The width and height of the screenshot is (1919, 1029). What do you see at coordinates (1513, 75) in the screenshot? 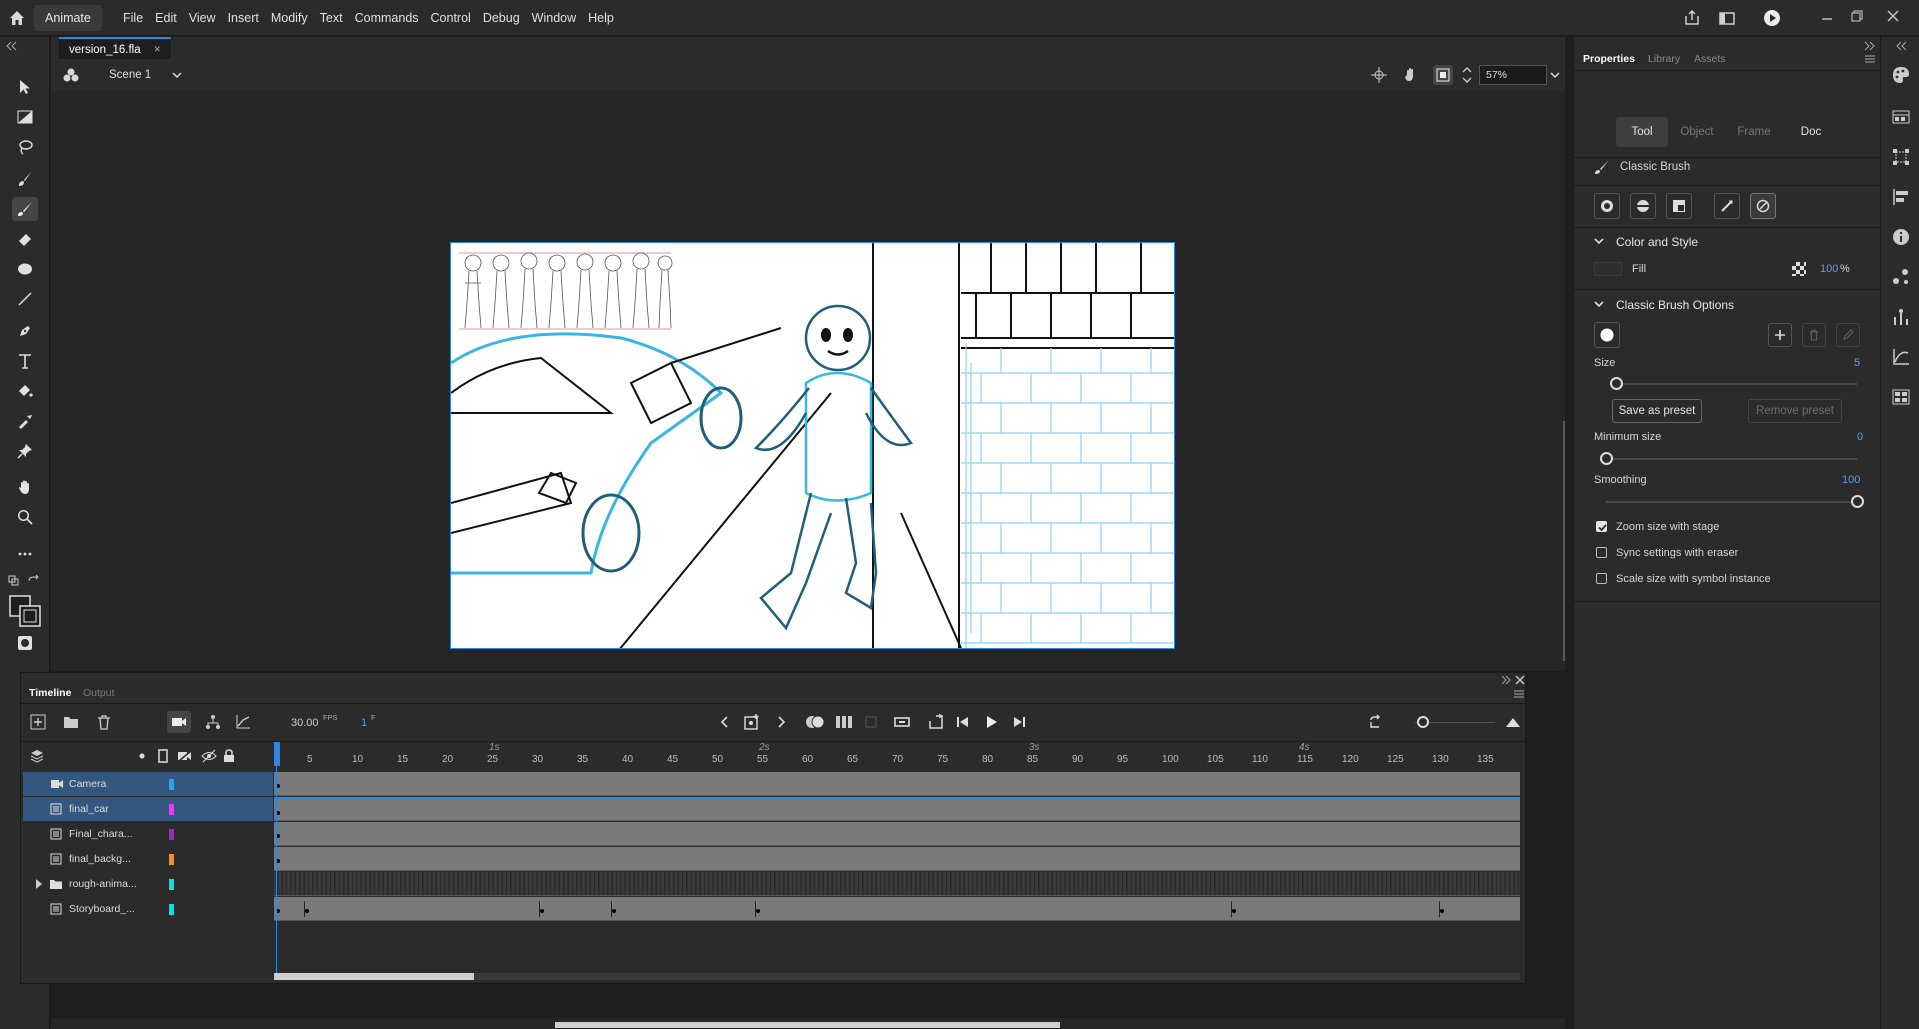
I see `zoom-field: 57%` at bounding box center [1513, 75].